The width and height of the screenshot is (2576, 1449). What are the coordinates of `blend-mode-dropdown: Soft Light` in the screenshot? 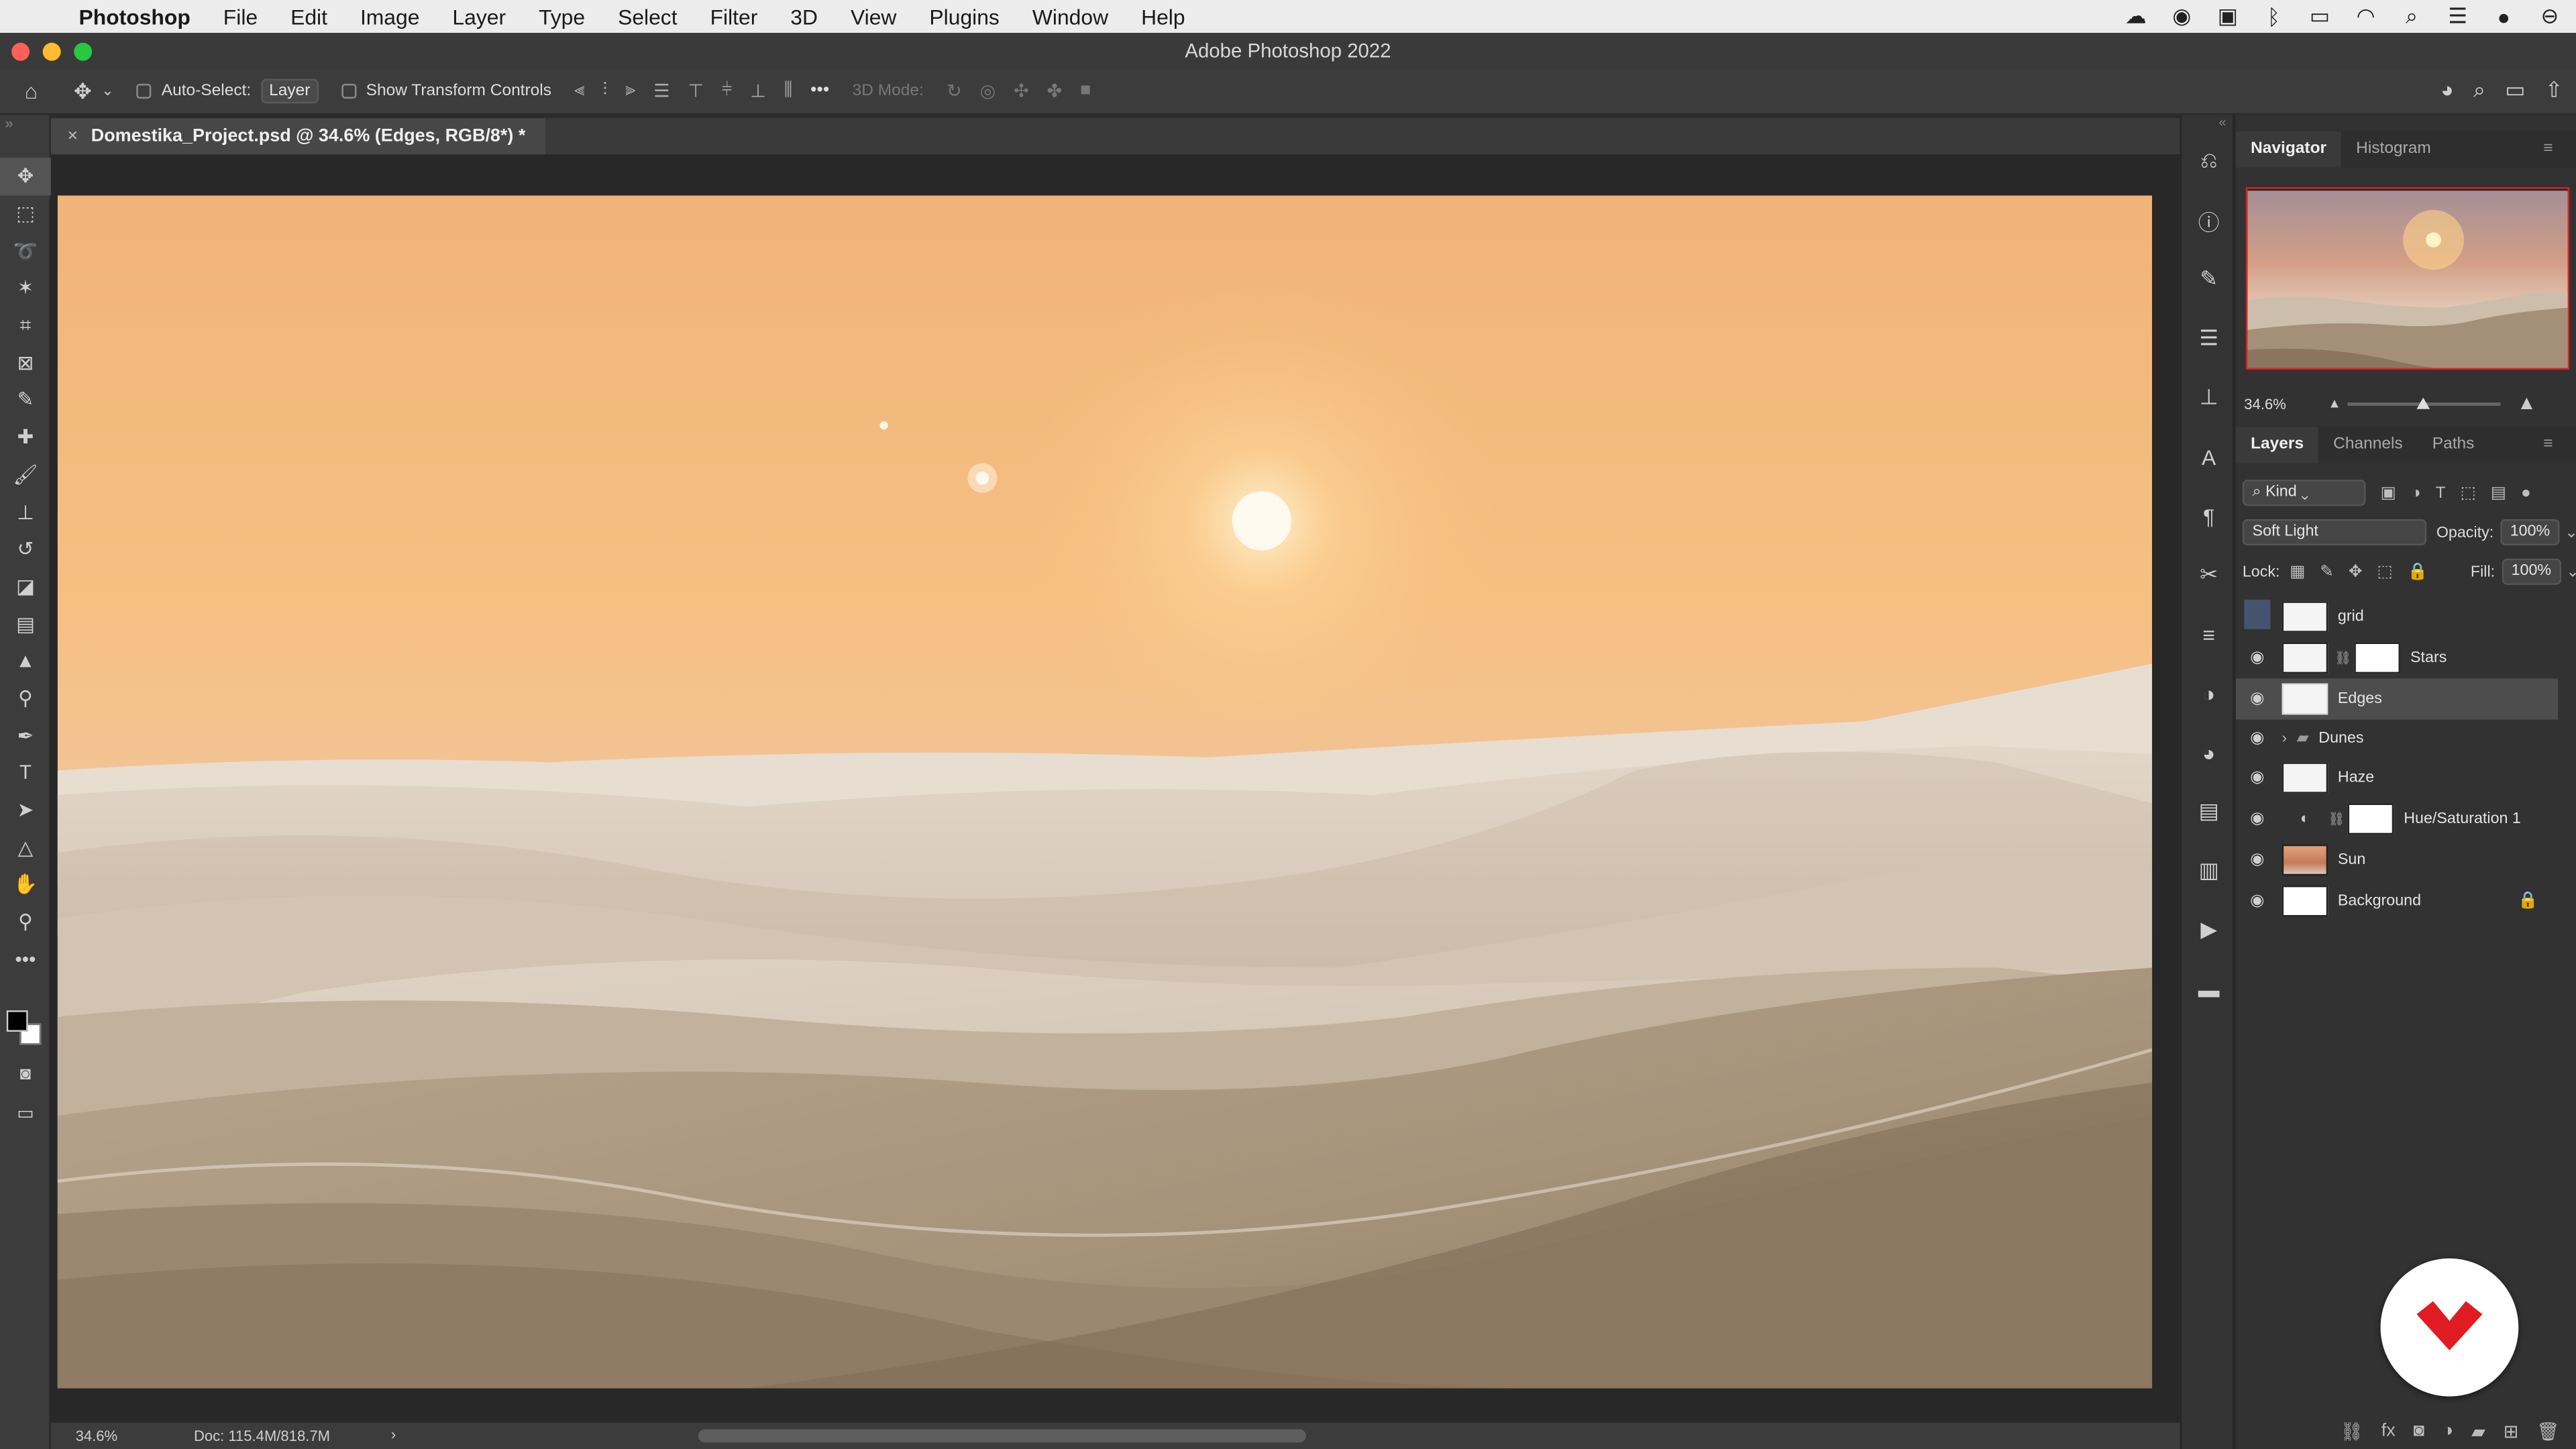 It's located at (2334, 532).